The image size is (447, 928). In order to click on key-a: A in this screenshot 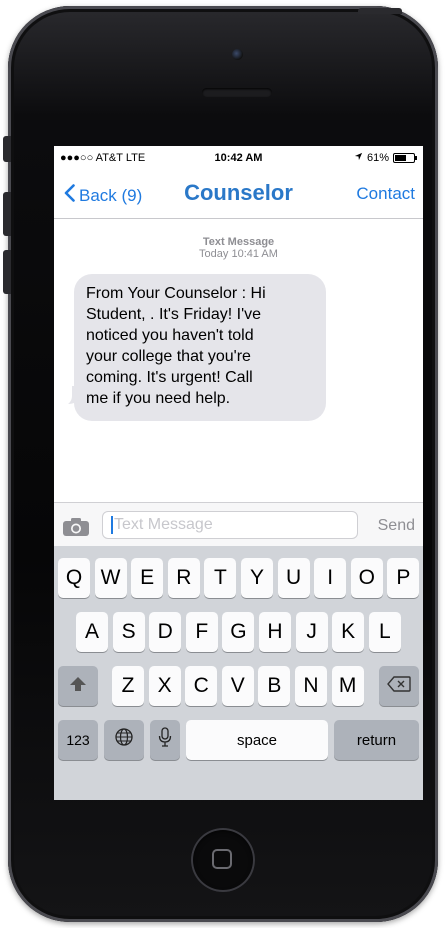, I will do `click(92, 632)`.